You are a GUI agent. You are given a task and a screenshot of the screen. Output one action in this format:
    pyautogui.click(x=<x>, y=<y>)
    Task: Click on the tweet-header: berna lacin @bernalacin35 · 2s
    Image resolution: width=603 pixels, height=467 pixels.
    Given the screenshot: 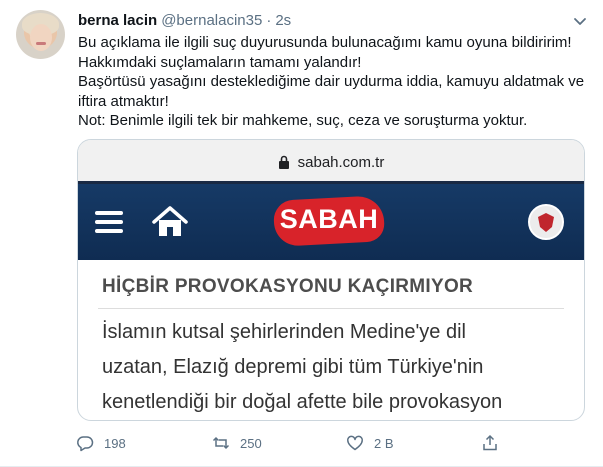 What is the action you would take?
    pyautogui.click(x=184, y=20)
    